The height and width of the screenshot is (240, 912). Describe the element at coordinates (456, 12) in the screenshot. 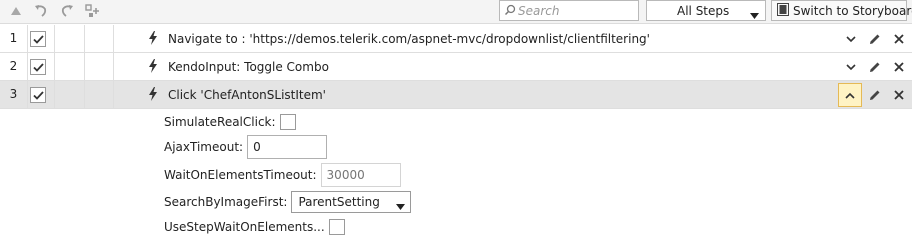

I see `toolbar: All Steps Switch to Storyboard` at that location.